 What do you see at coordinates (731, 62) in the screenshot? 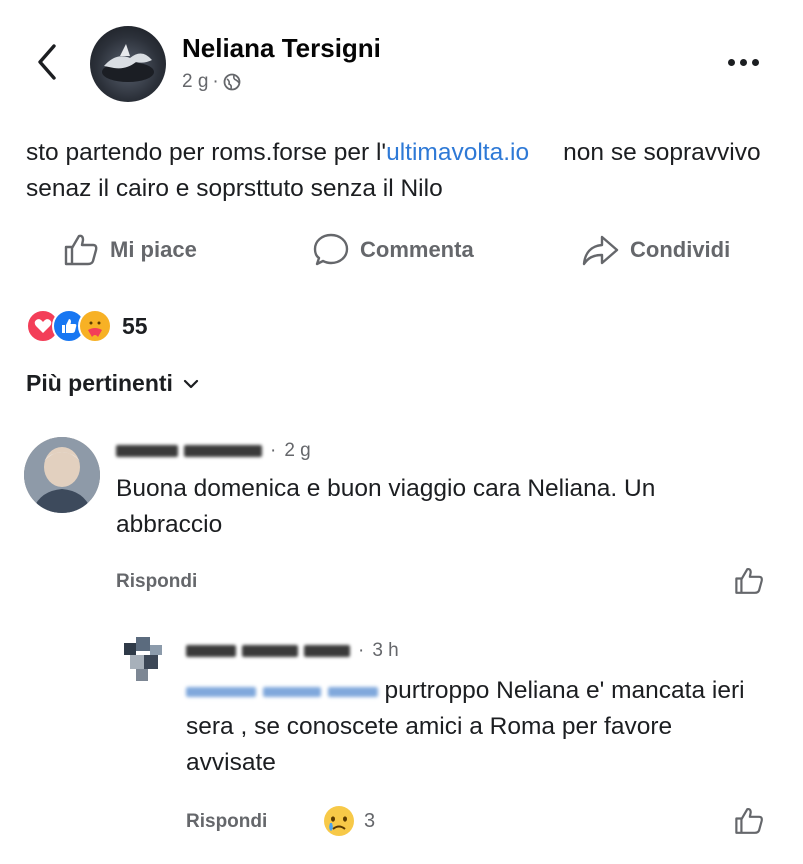
I see `more-dots-icon` at bounding box center [731, 62].